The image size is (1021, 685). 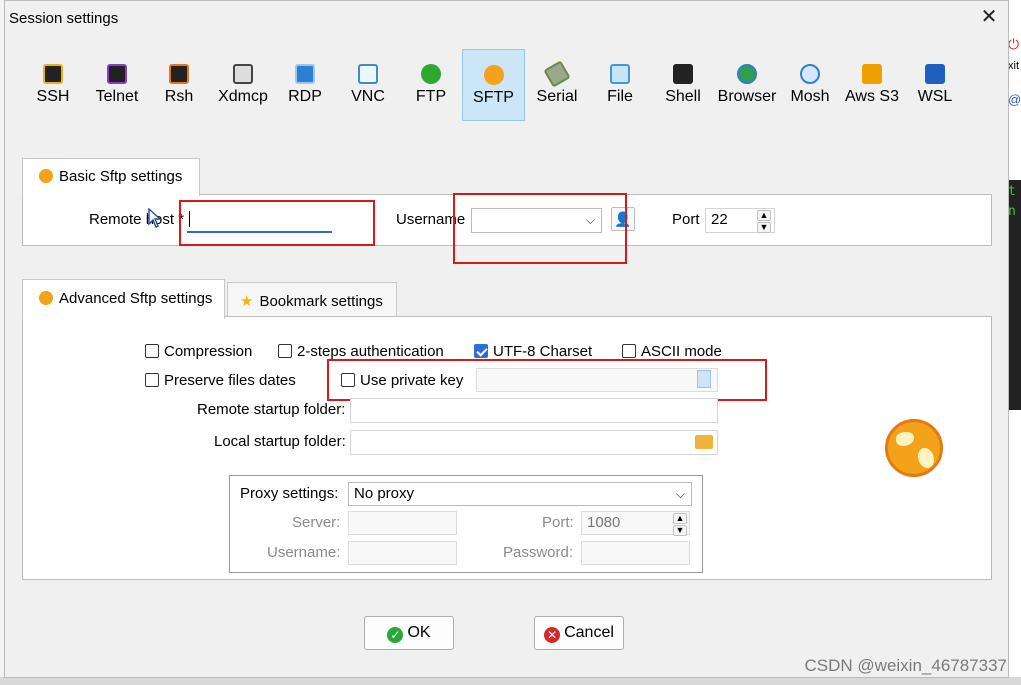 What do you see at coordinates (305, 96) in the screenshot?
I see `session-type-label: RDP` at bounding box center [305, 96].